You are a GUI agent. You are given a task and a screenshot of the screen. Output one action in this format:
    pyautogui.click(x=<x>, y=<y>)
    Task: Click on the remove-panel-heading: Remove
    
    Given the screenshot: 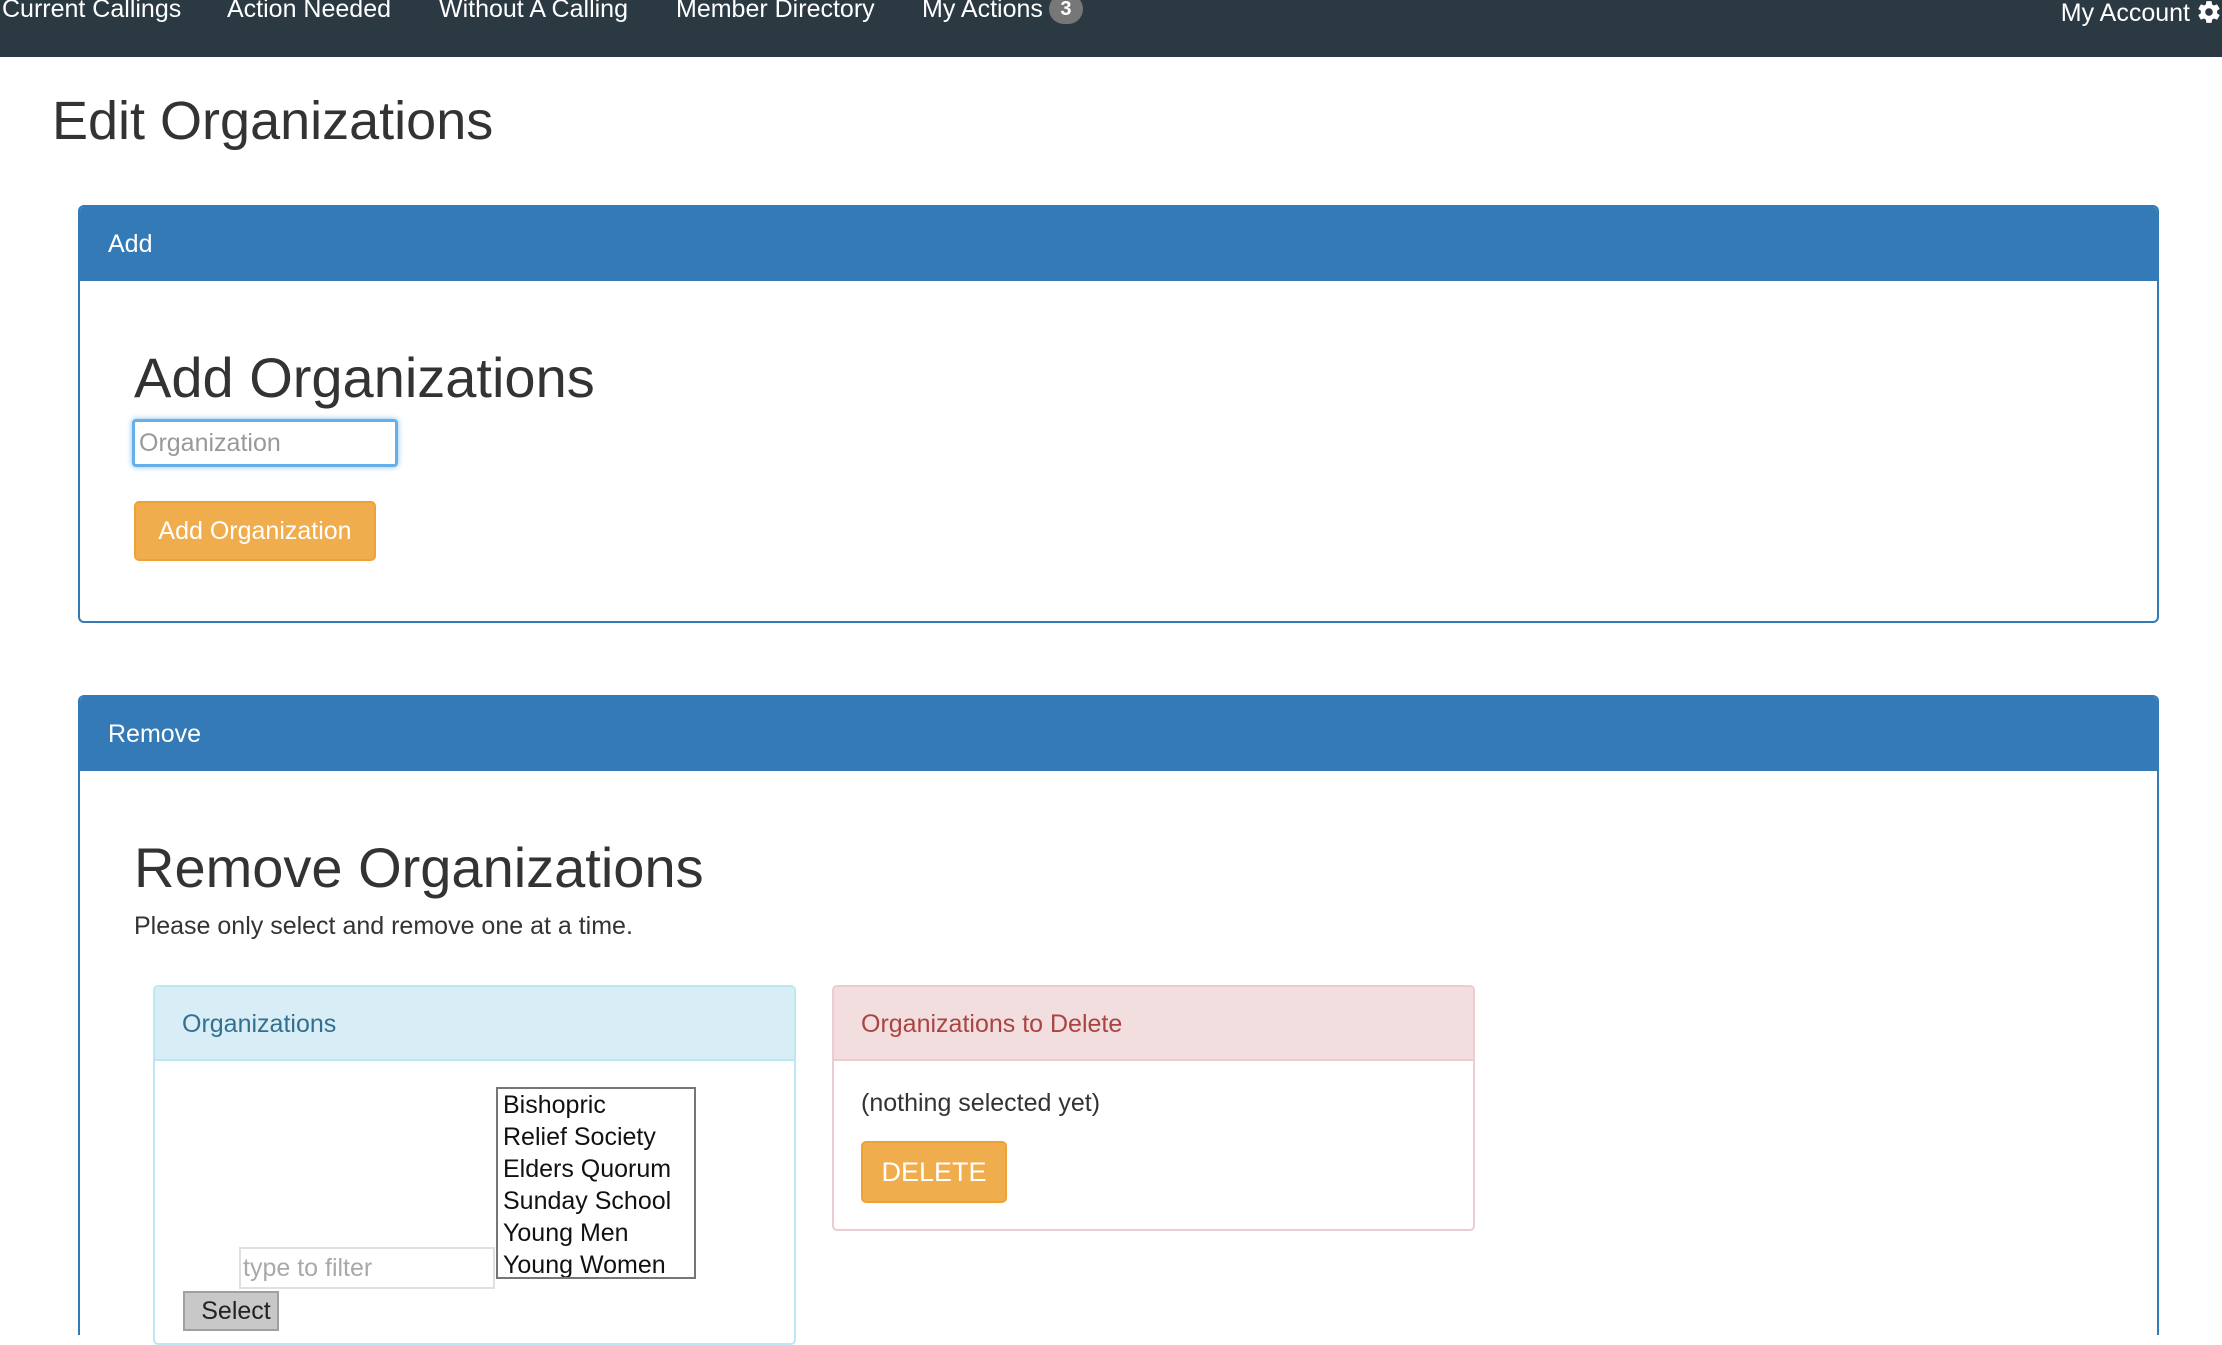 What is the action you would take?
    pyautogui.click(x=1118, y=734)
    